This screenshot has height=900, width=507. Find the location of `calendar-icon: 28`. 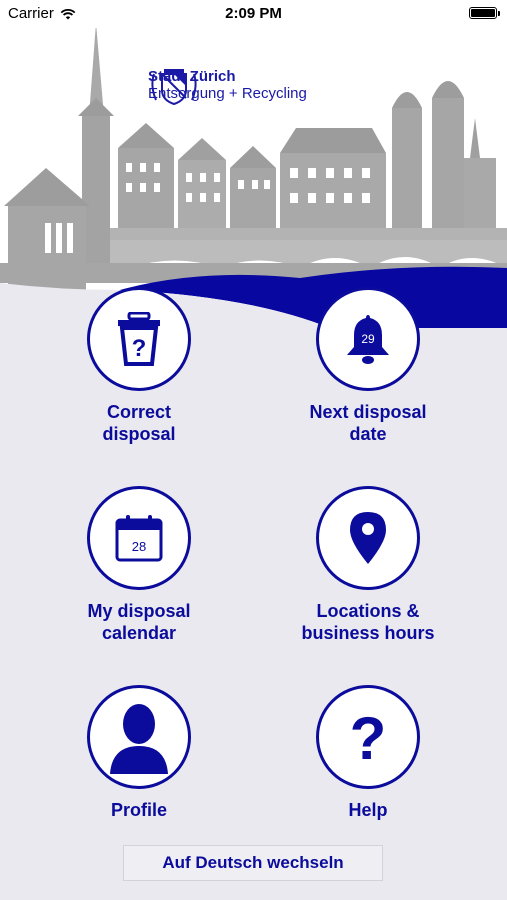

calendar-icon: 28 is located at coordinates (139, 538).